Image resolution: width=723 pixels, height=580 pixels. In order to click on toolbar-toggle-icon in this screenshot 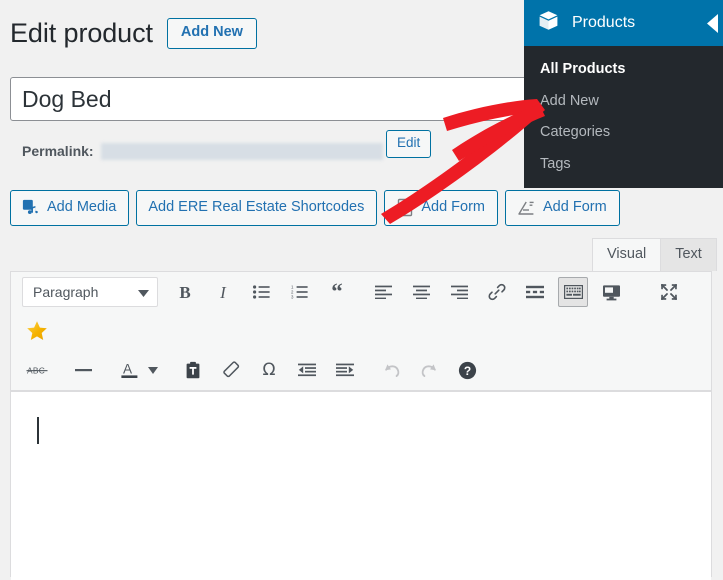, I will do `click(573, 292)`.